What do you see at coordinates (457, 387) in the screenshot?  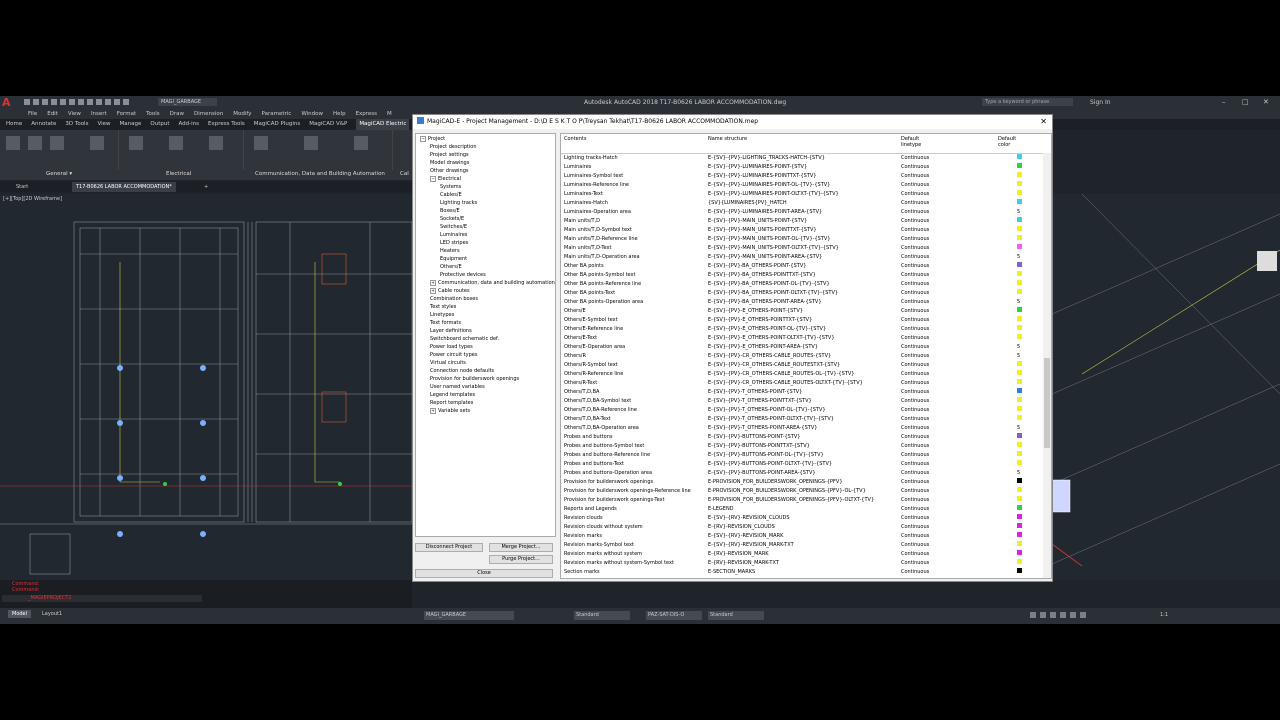 I see `tree-item: User named variables` at bounding box center [457, 387].